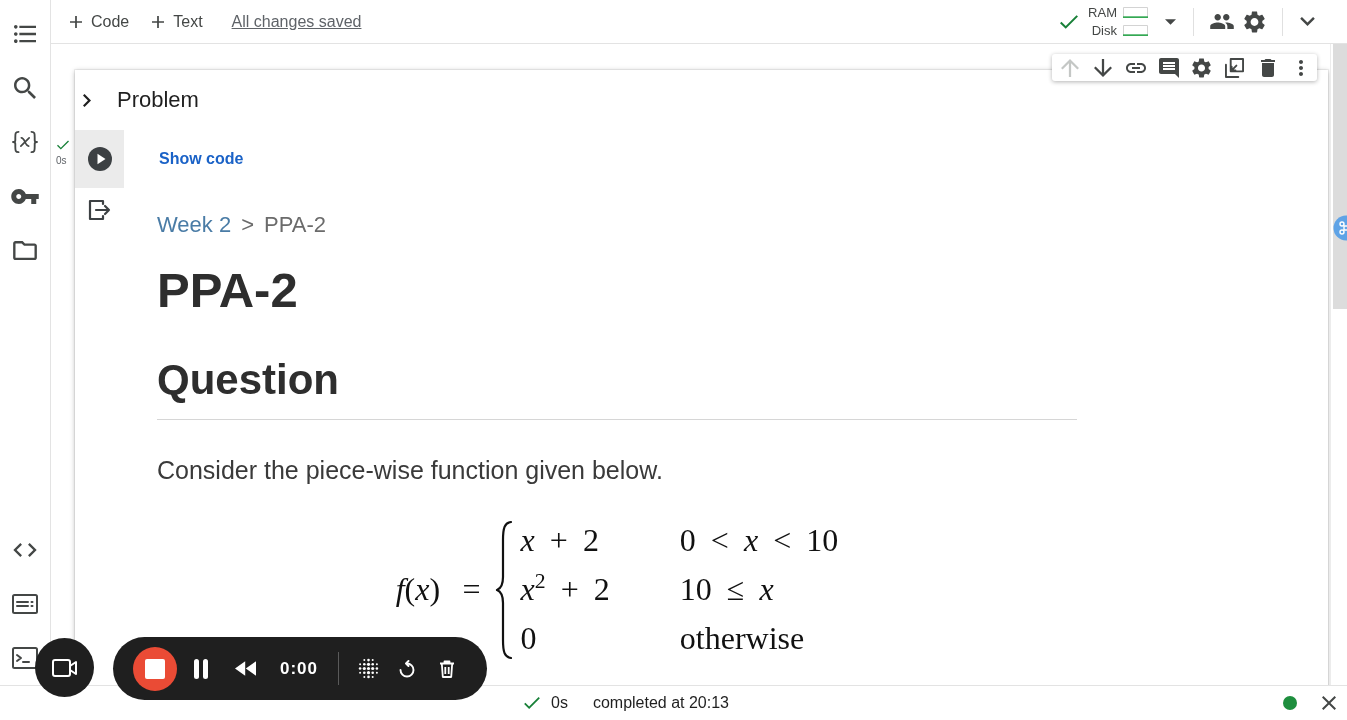  I want to click on breadcrumb-link: Week 2, so click(194, 225).